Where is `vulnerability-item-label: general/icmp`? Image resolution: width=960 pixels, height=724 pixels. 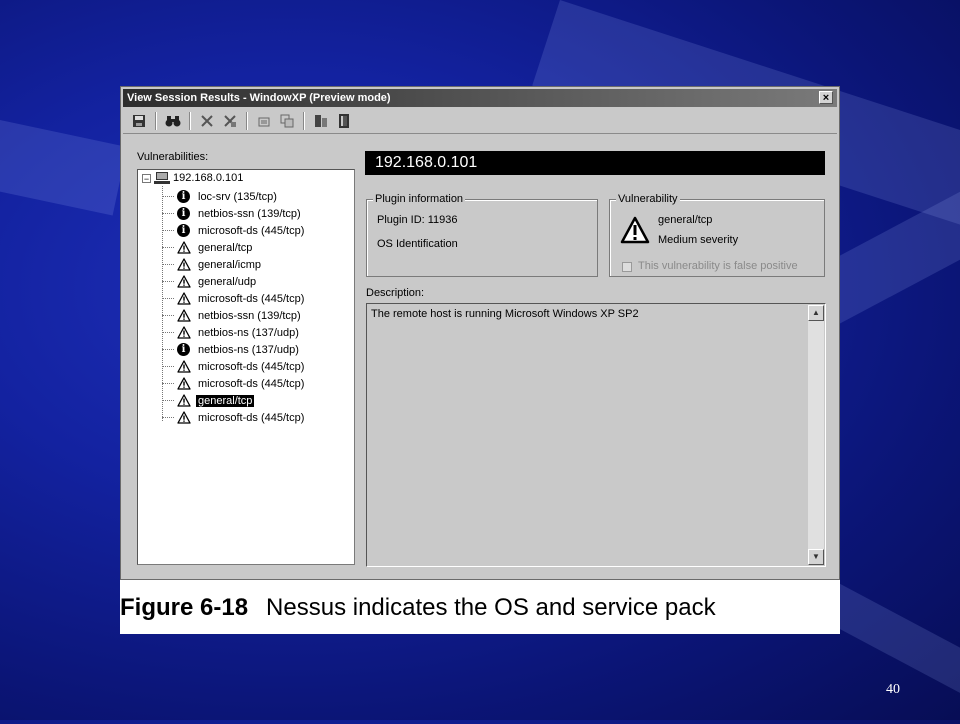 vulnerability-item-label: general/icmp is located at coordinates (229, 264).